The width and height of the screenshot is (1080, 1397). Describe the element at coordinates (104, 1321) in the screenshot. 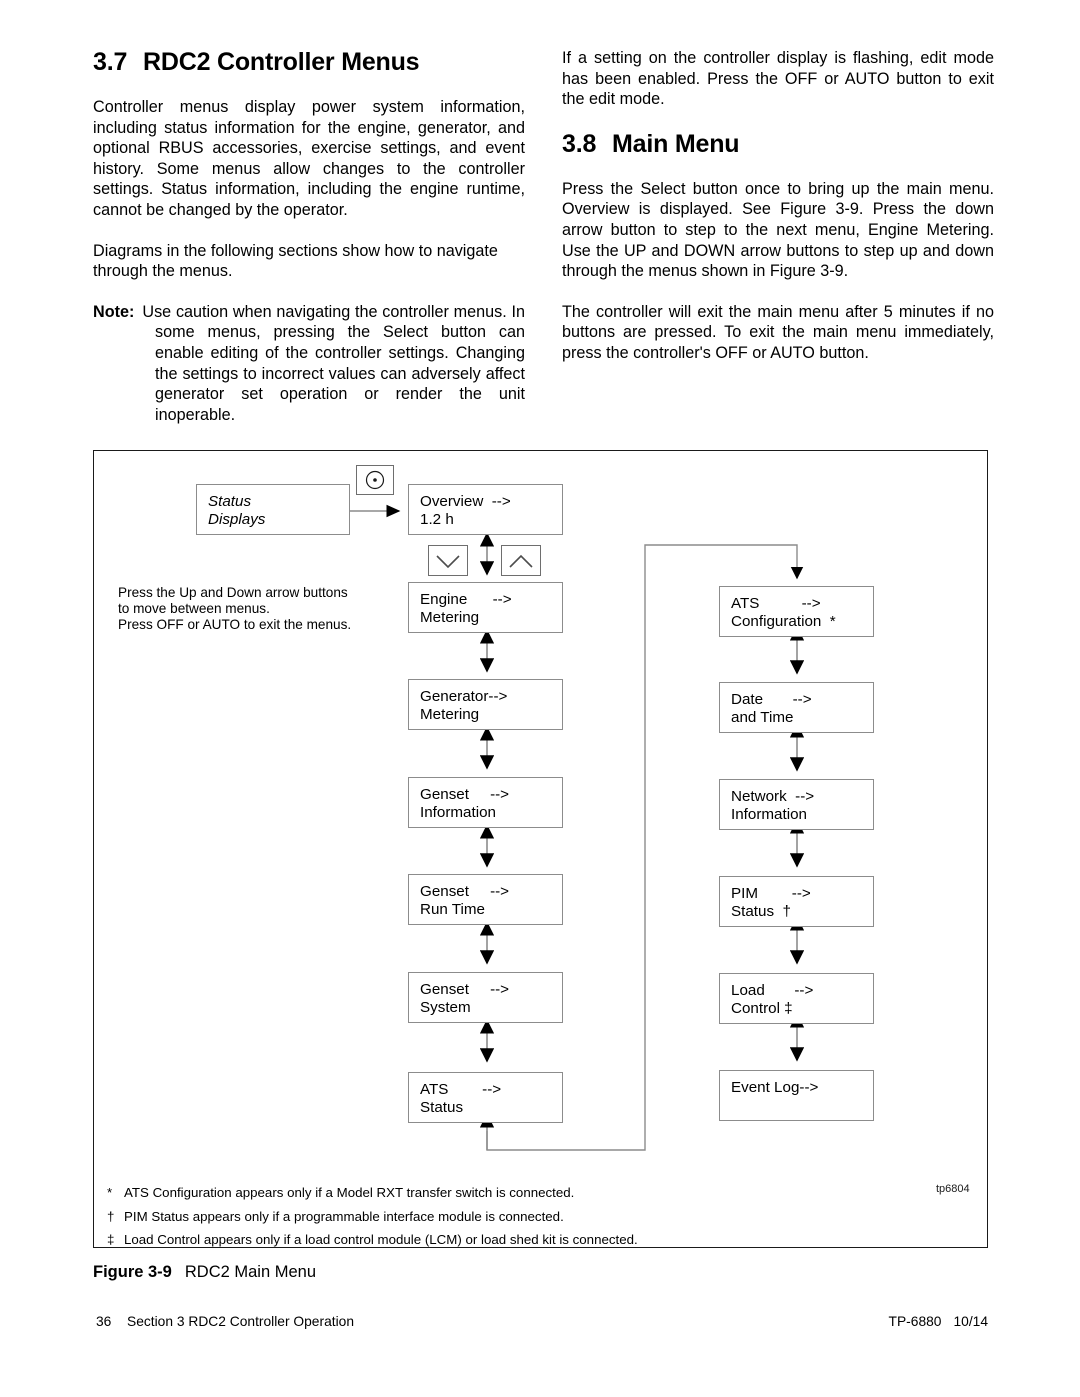

I see `page-number: 36` at that location.